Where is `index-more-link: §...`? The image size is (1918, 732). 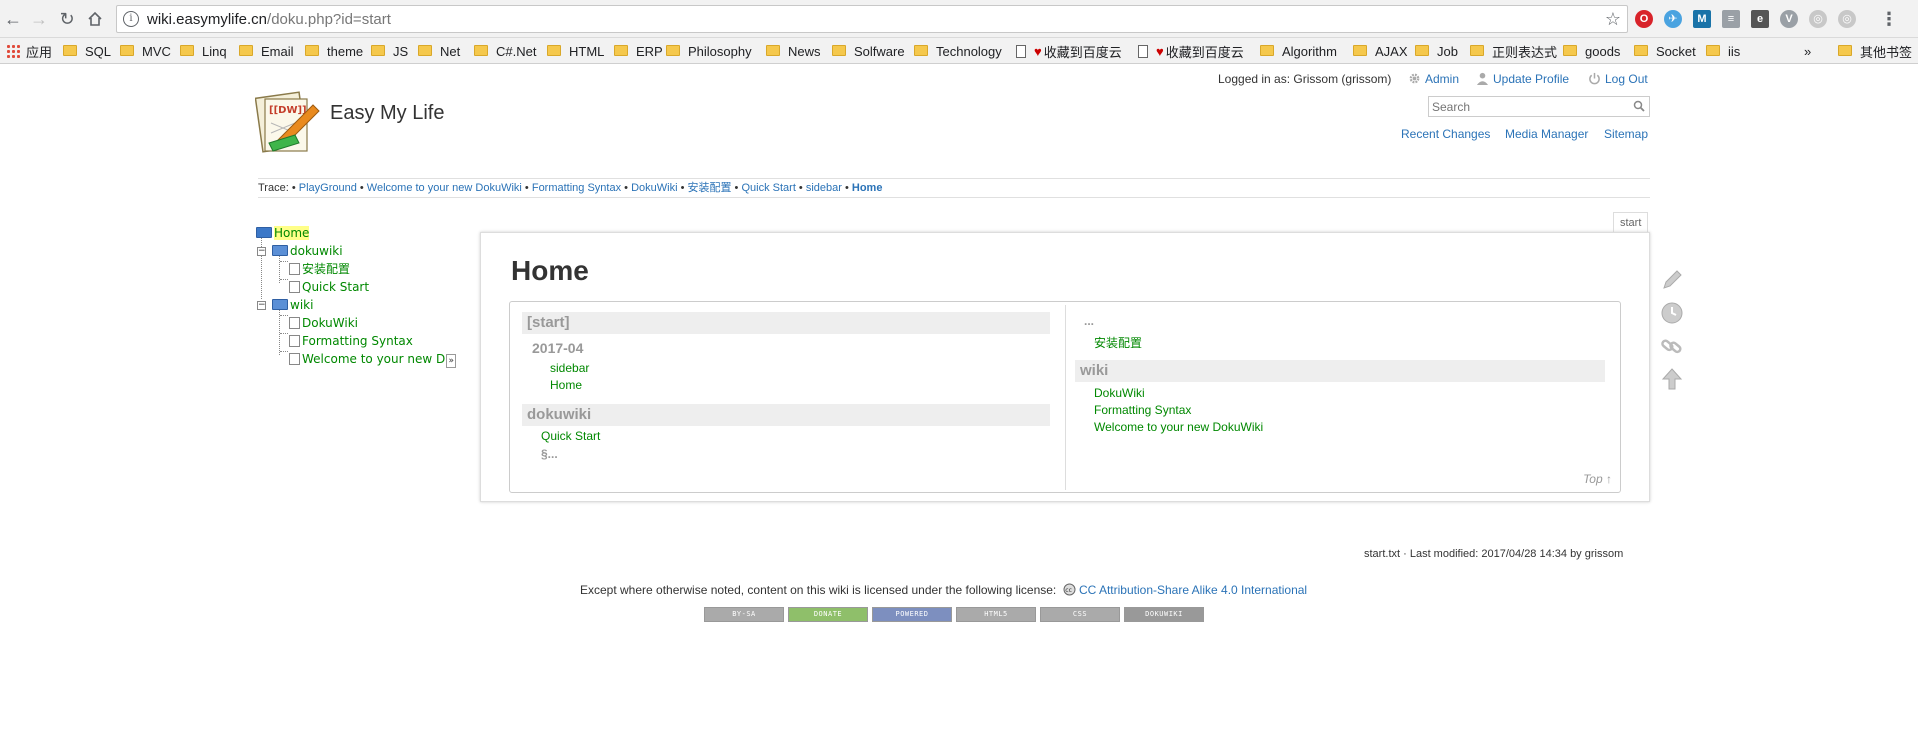
index-more-link: §... is located at coordinates (549, 454).